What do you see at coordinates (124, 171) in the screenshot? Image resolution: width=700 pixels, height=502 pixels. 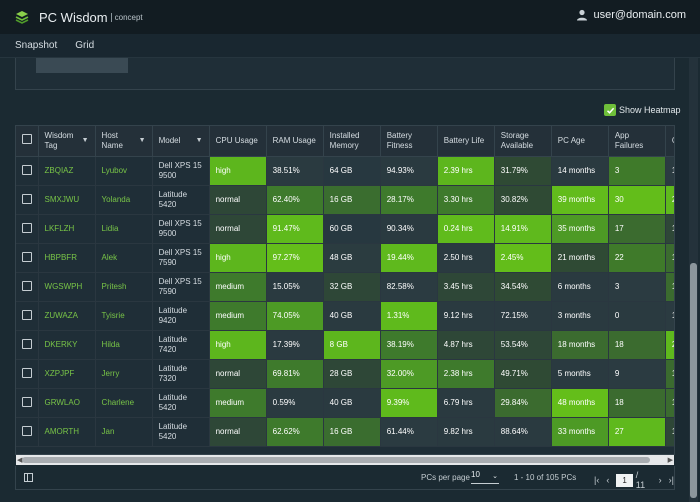 I see `cell-host-name: Lyubov` at bounding box center [124, 171].